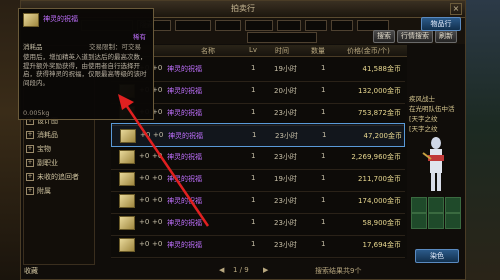 This screenshot has width=500, height=280. I want to click on page-indicator: 1 / 9, so click(241, 270).